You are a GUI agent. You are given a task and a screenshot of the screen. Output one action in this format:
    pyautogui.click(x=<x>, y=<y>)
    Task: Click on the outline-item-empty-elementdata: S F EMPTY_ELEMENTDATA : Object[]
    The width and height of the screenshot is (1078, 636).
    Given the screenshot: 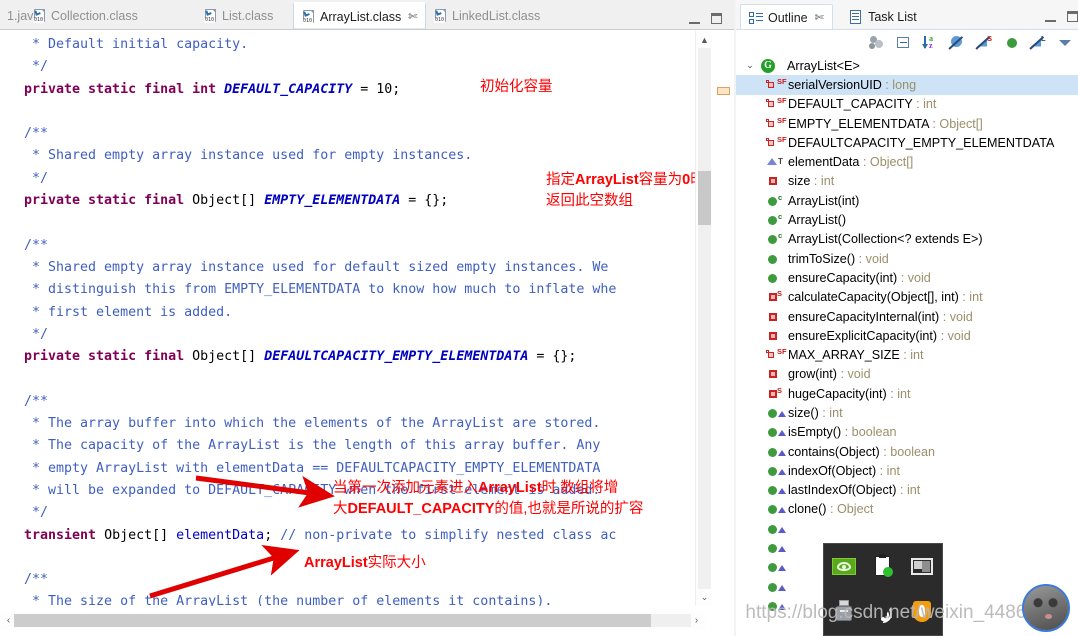 What is the action you would take?
    pyautogui.click(x=907, y=123)
    